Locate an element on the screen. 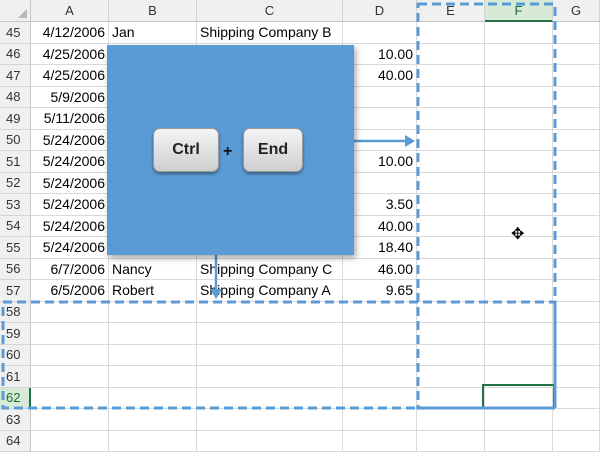  active-cell-f62 is located at coordinates (518, 396).